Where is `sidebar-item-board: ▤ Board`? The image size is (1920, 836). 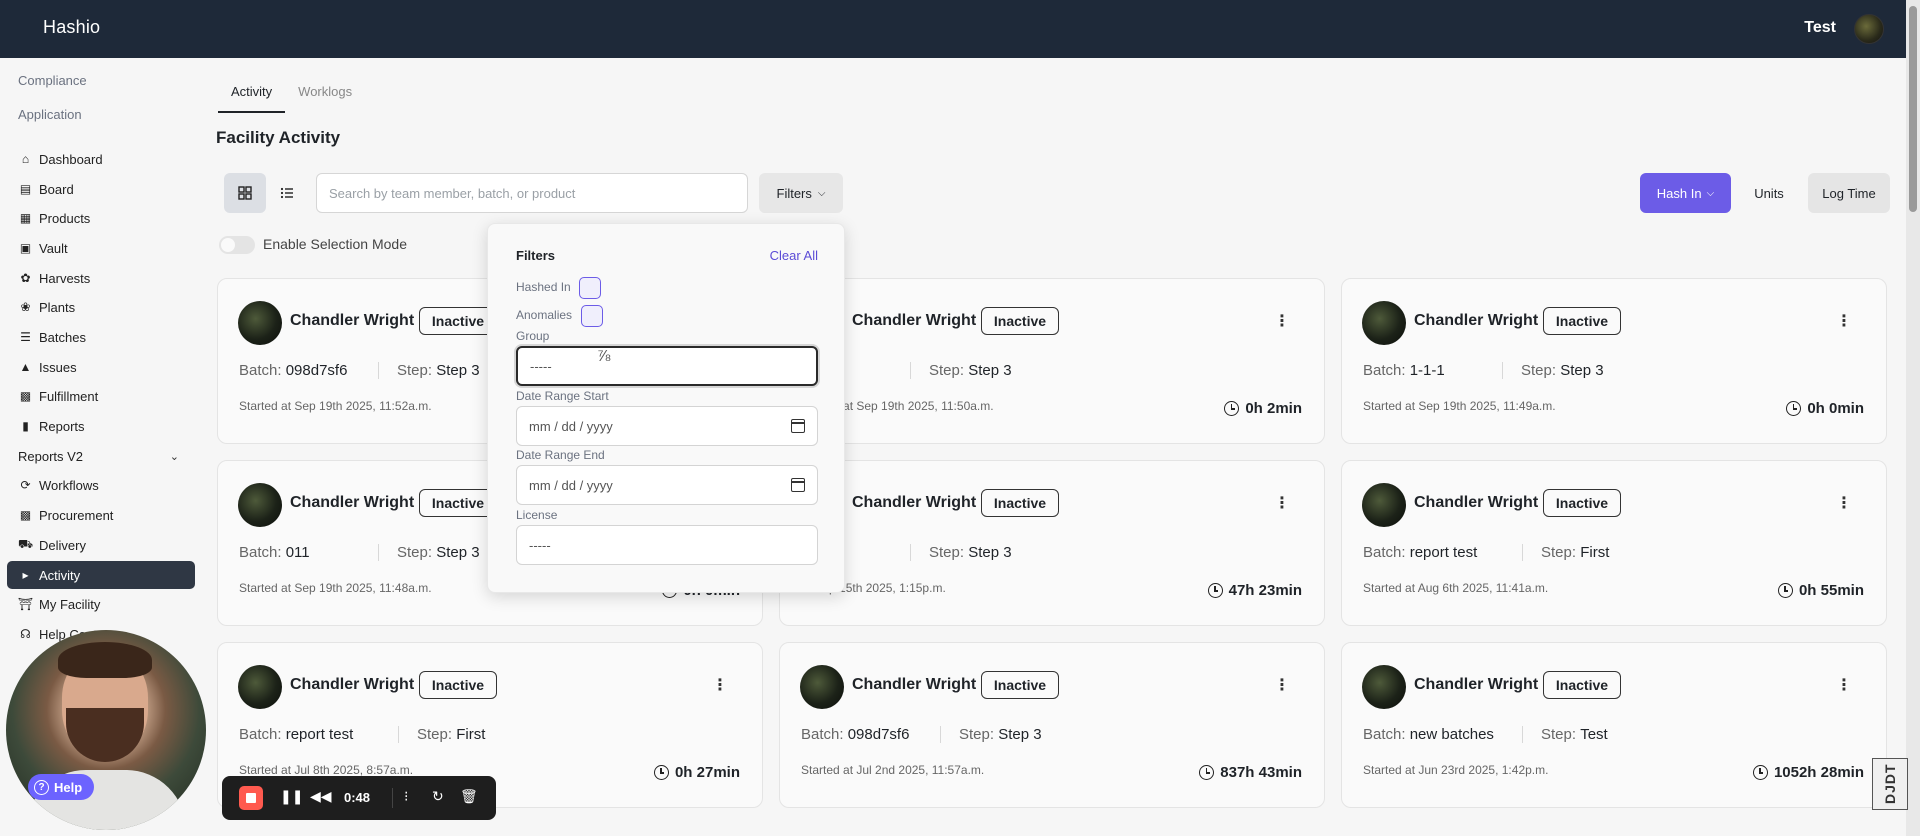
sidebar-item-board: ▤ Board is located at coordinates (101, 189).